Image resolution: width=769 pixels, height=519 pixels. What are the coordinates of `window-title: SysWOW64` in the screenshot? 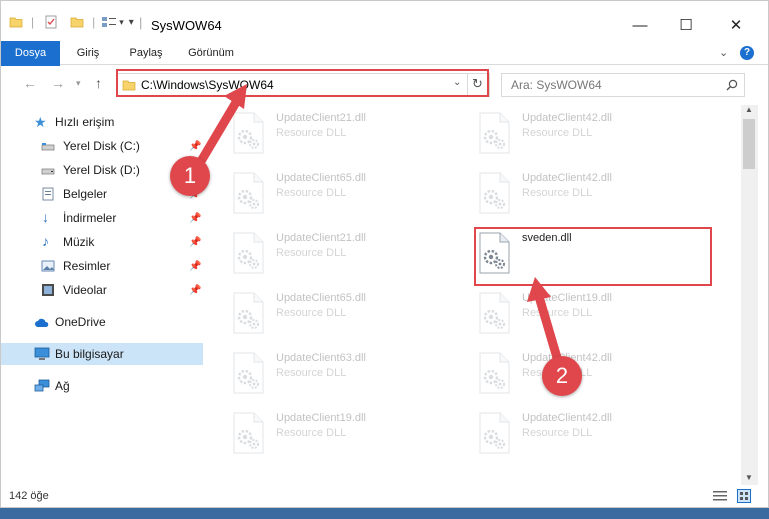 It's located at (186, 25).